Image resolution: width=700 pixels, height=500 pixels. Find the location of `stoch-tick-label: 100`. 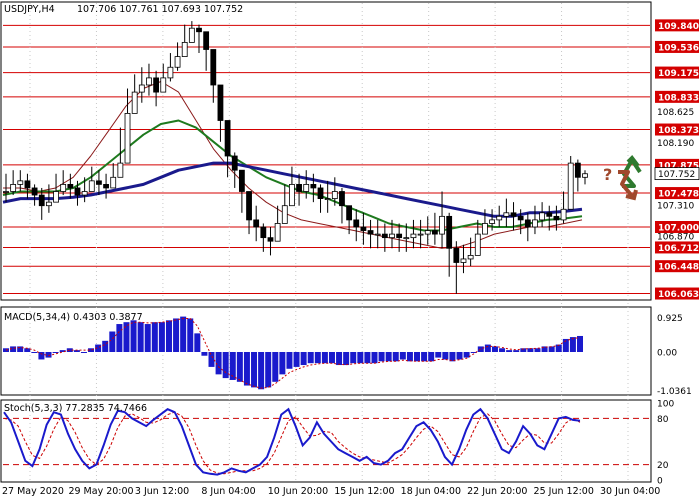

stoch-tick-label: 100 is located at coordinates (665, 405).